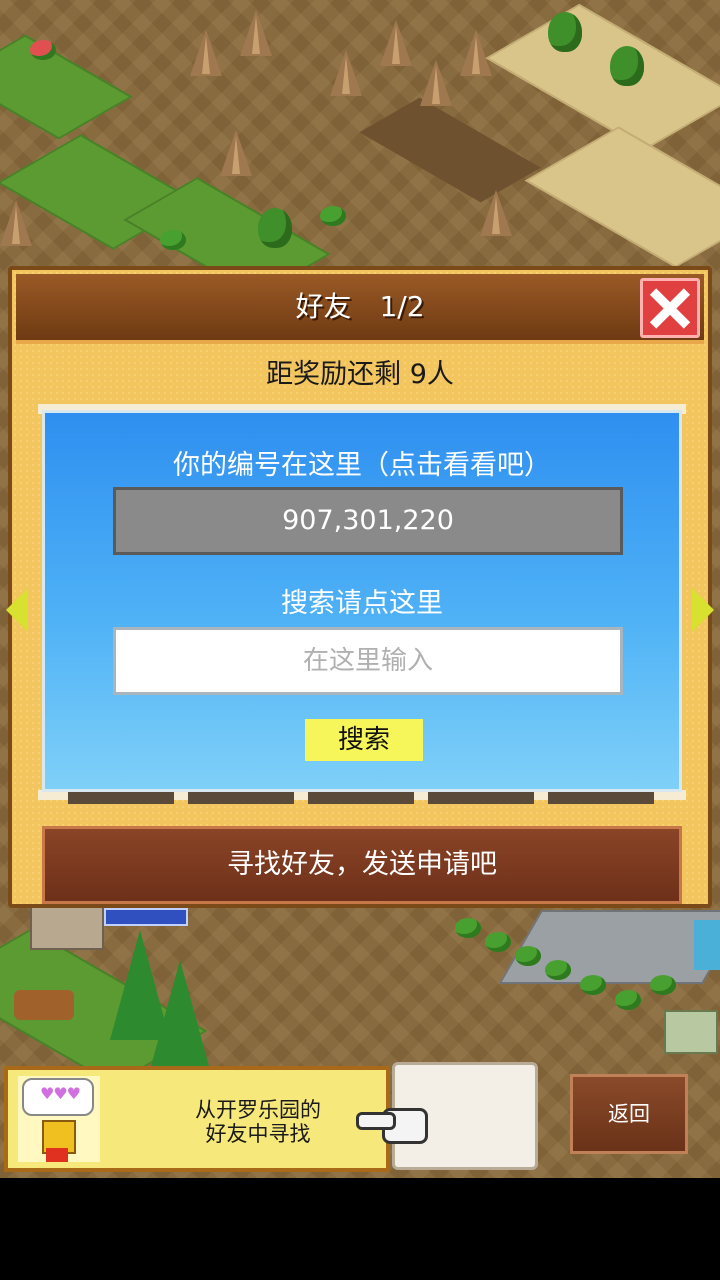  I want to click on player-id-box: 907,301,220, so click(368, 521).